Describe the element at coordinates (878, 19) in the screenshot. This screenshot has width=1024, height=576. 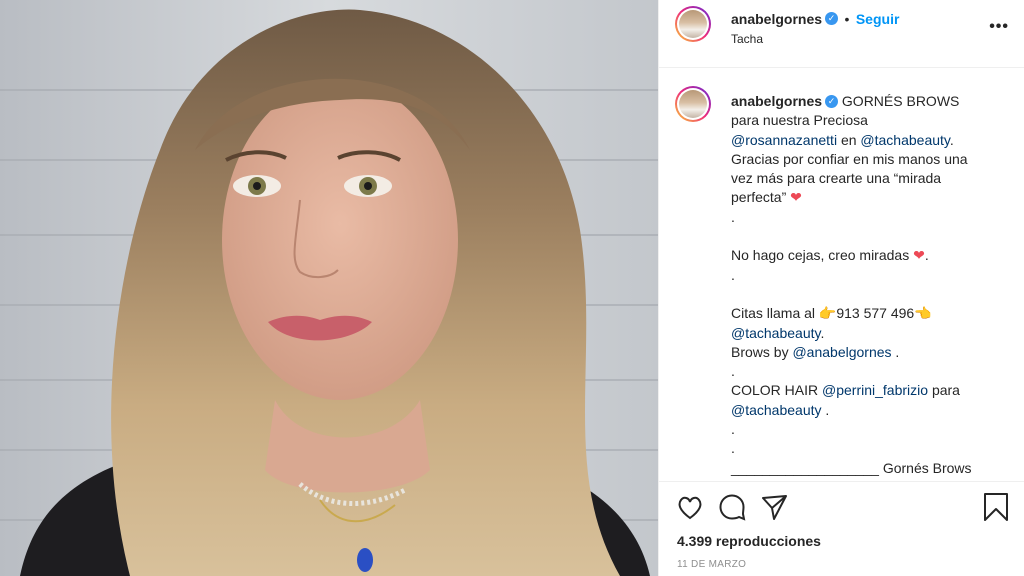
I see `follow-button: Seguir` at that location.